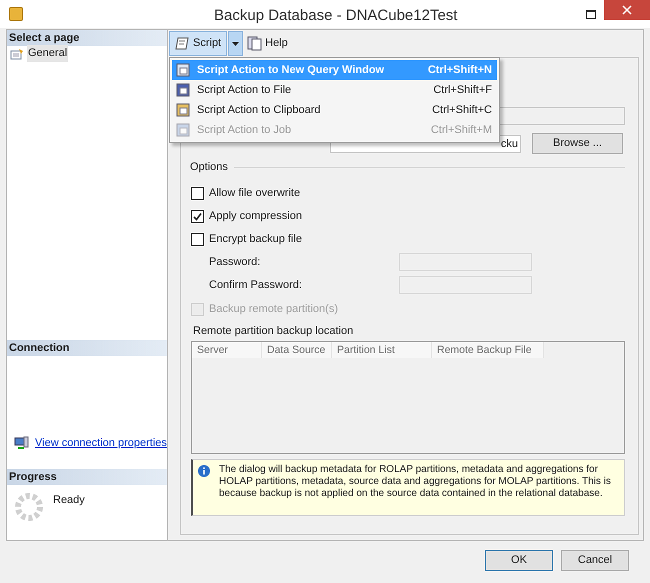 The width and height of the screenshot is (650, 583). Describe the element at coordinates (87, 477) in the screenshot. I see `section-header: Progress` at that location.